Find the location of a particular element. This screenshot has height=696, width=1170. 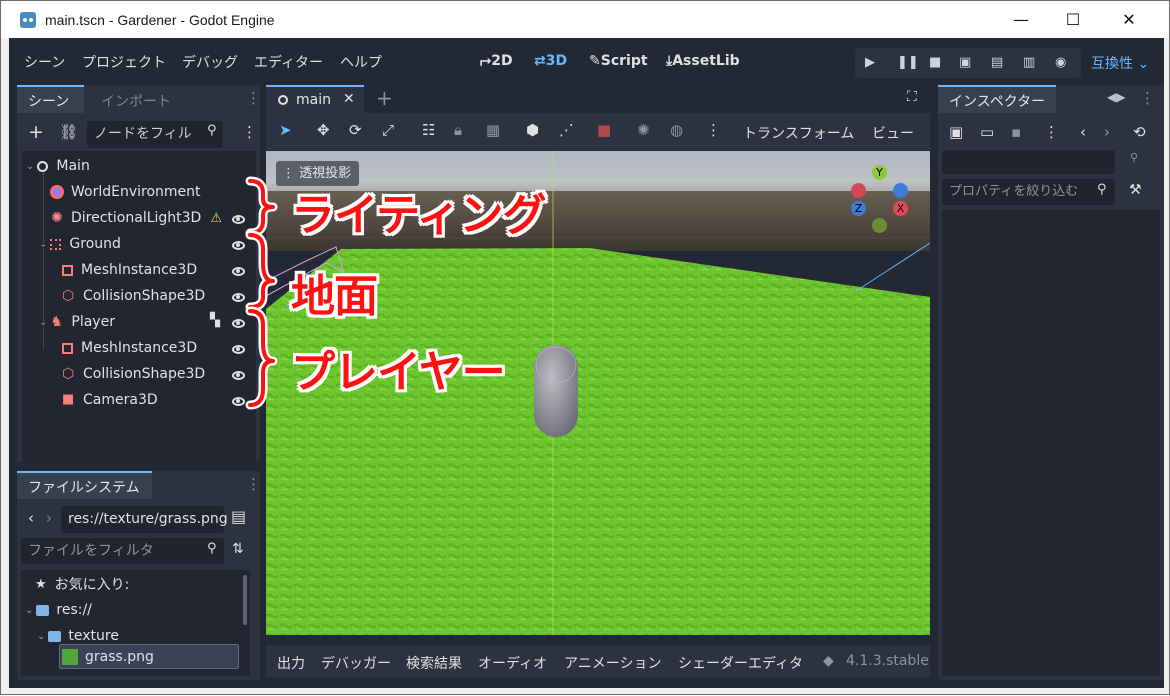

annotation-ground: 地面 is located at coordinates (334, 296).